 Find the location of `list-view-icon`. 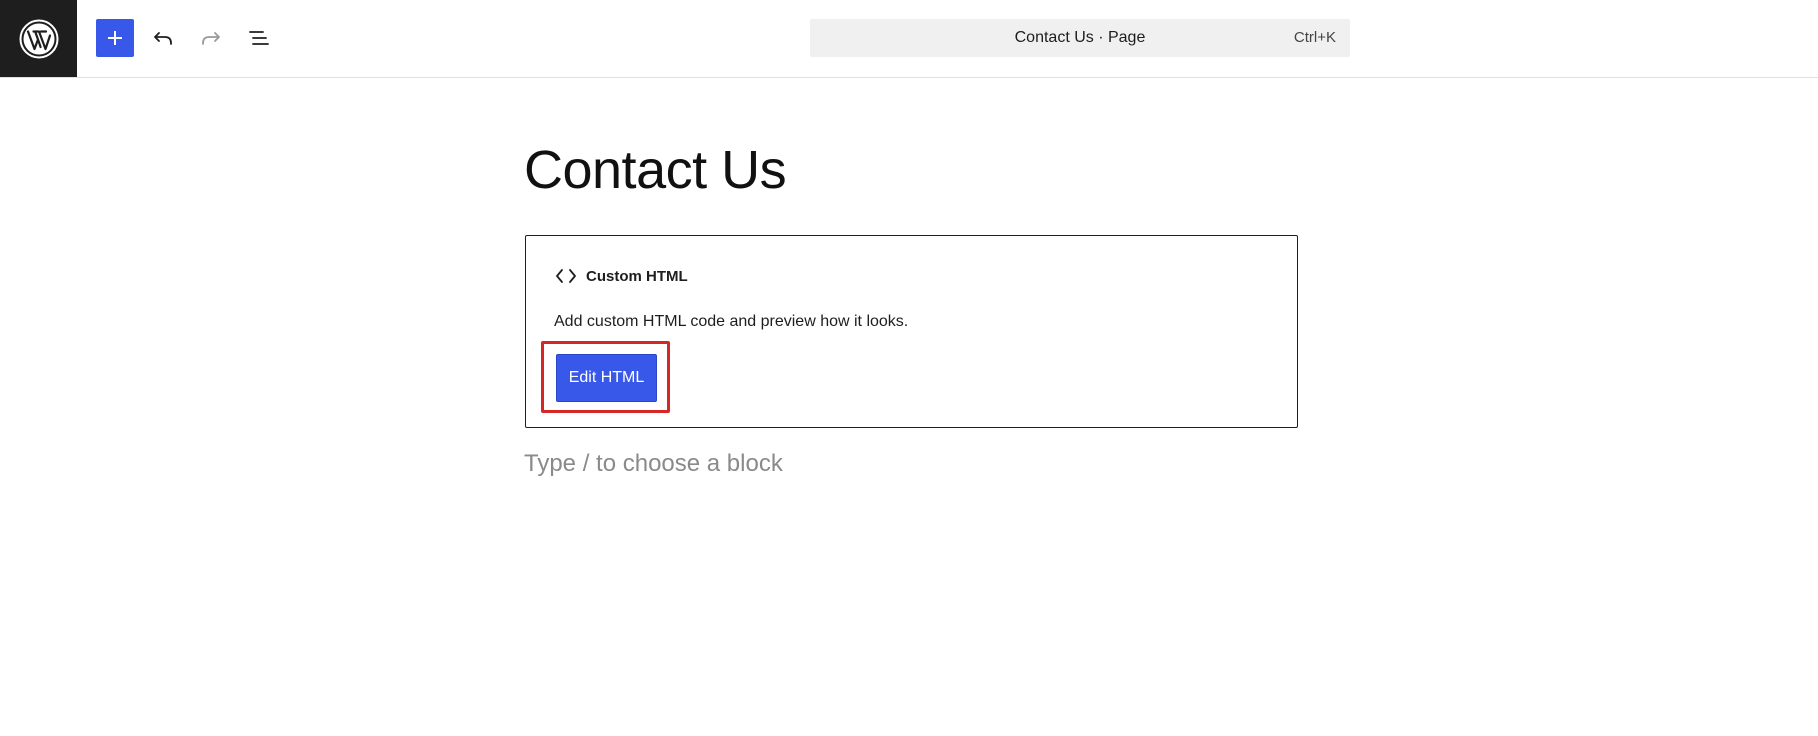

list-view-icon is located at coordinates (259, 38).